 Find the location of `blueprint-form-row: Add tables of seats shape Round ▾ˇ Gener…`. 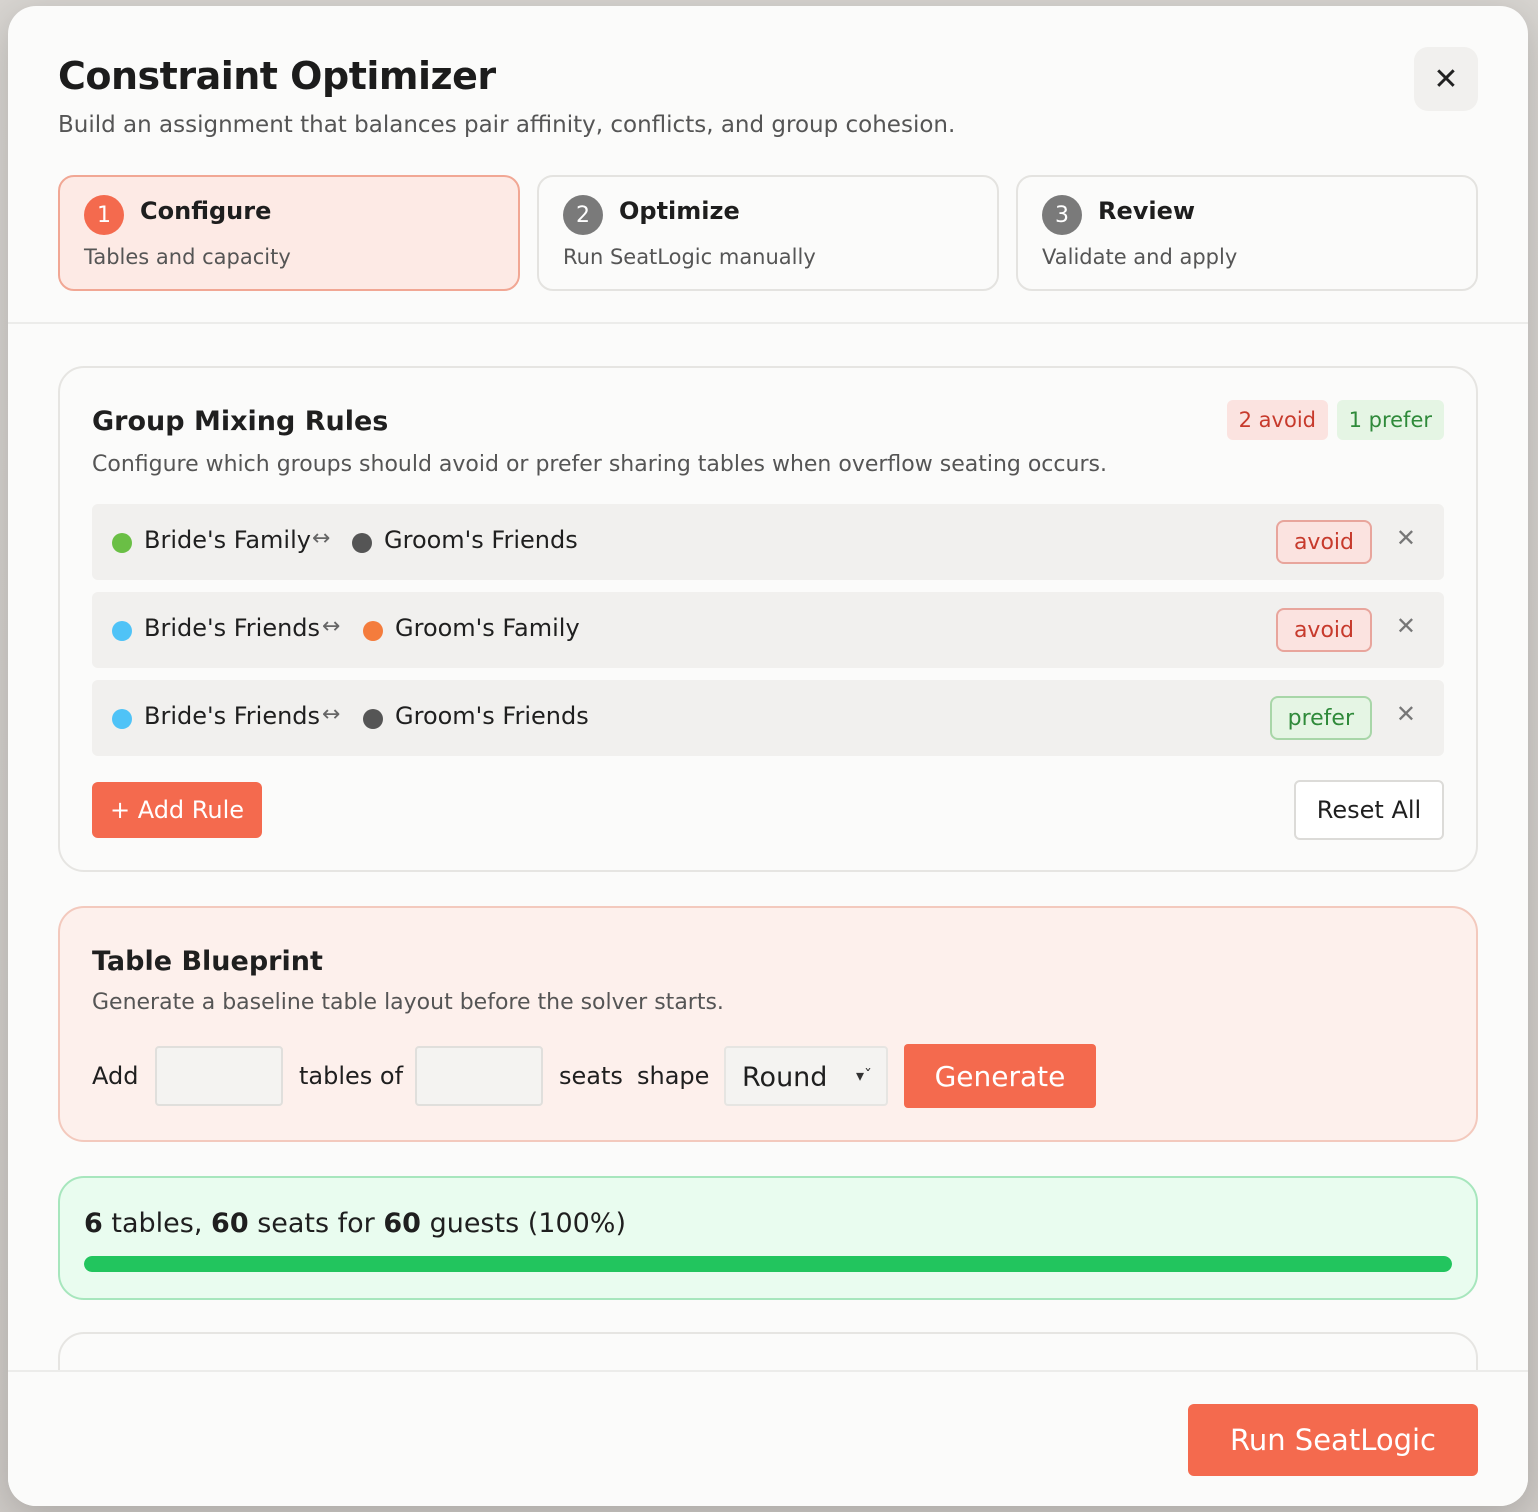

blueprint-form-row: Add tables of seats shape Round ▾ˇ Gener… is located at coordinates (762, 1076).